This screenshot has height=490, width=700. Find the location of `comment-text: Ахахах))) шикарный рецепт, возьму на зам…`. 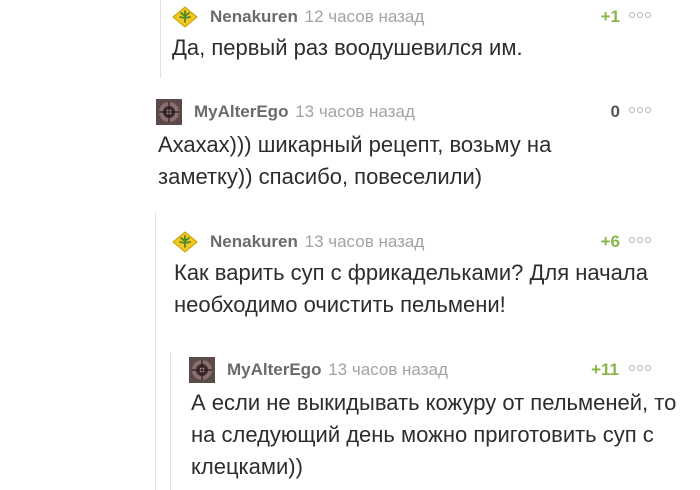

comment-text: Ахахах))) шикарный рецепт, возьму на зам… is located at coordinates (355, 160).